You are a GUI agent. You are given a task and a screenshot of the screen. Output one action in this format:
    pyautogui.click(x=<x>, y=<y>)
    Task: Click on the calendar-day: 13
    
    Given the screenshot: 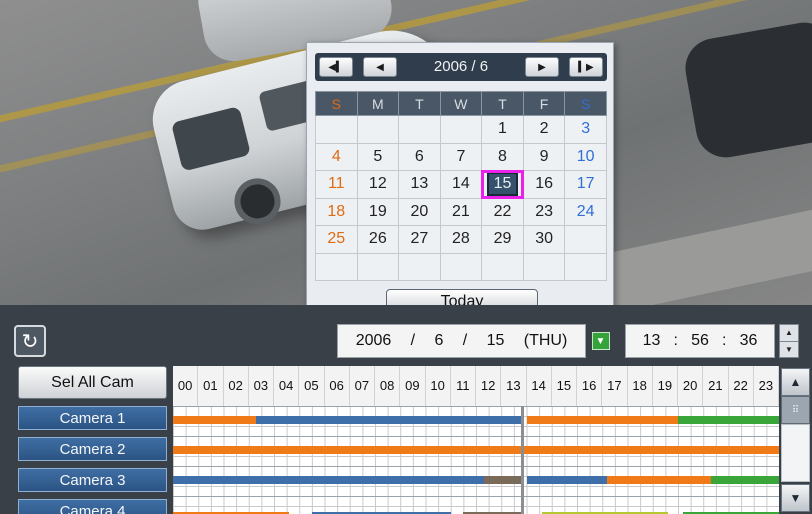 What is the action you would take?
    pyautogui.click(x=419, y=184)
    